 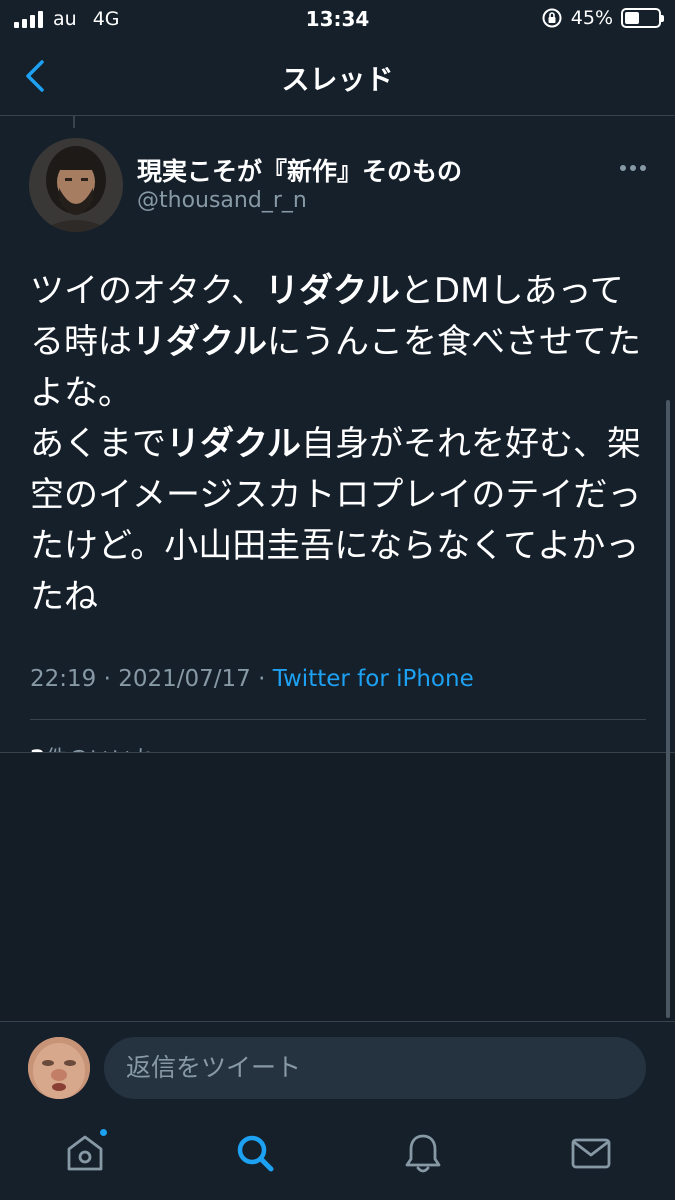 I want to click on bell-icon, so click(x=423, y=1153).